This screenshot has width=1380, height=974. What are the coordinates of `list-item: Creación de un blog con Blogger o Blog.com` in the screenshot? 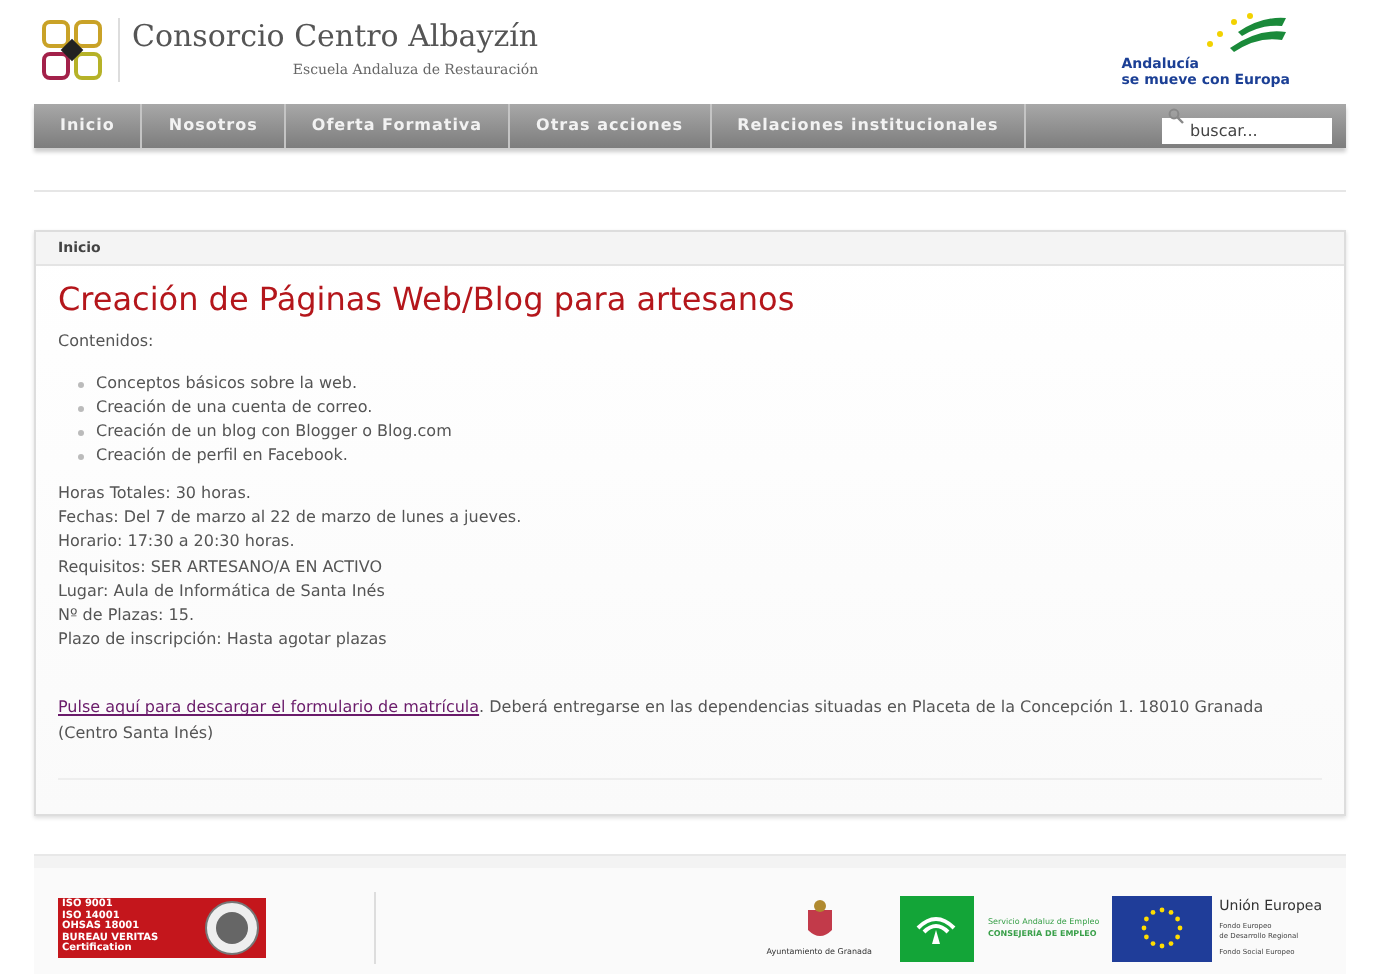 It's located at (274, 432).